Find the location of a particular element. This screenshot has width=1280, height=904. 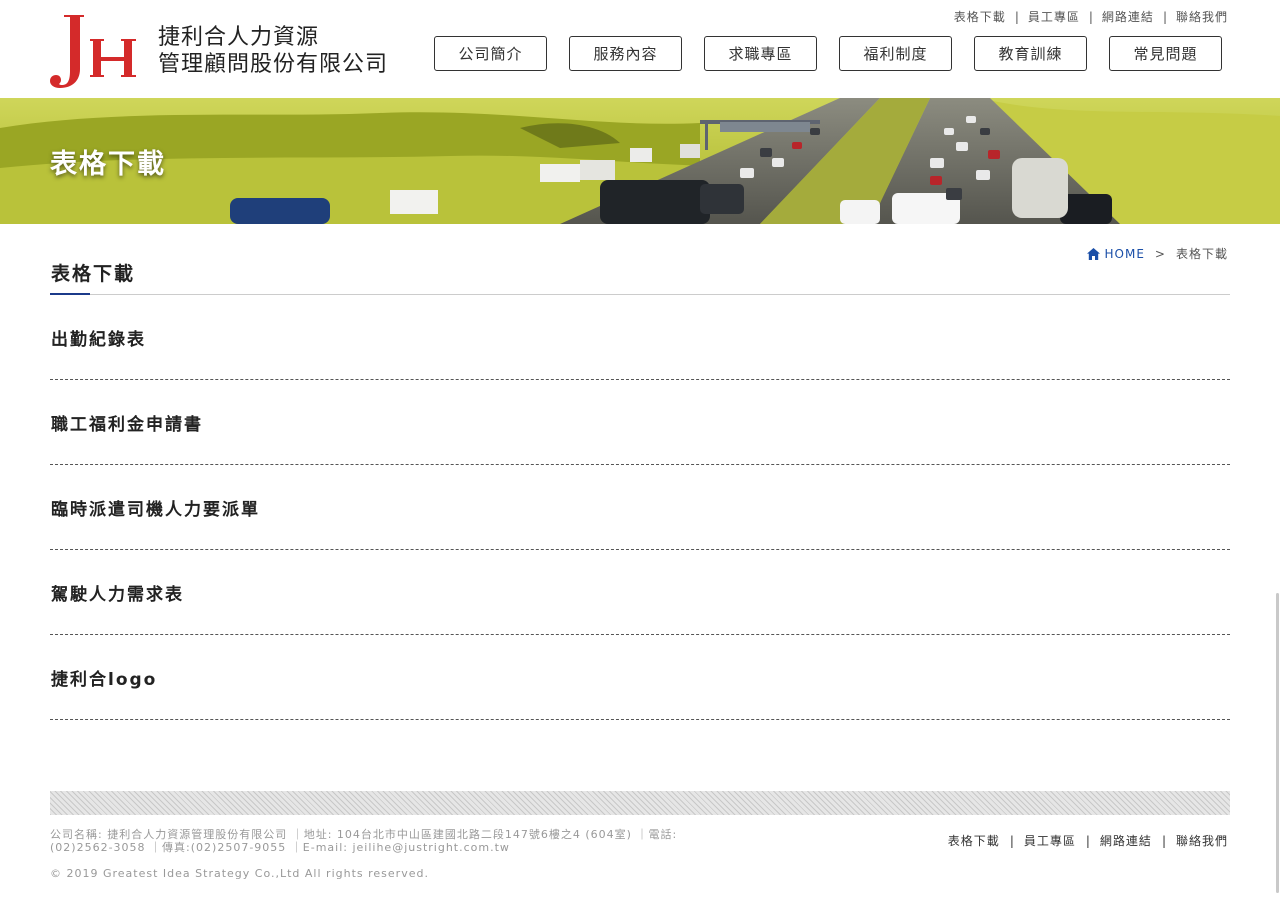

page-banner: 表格下載 is located at coordinates (640, 161).